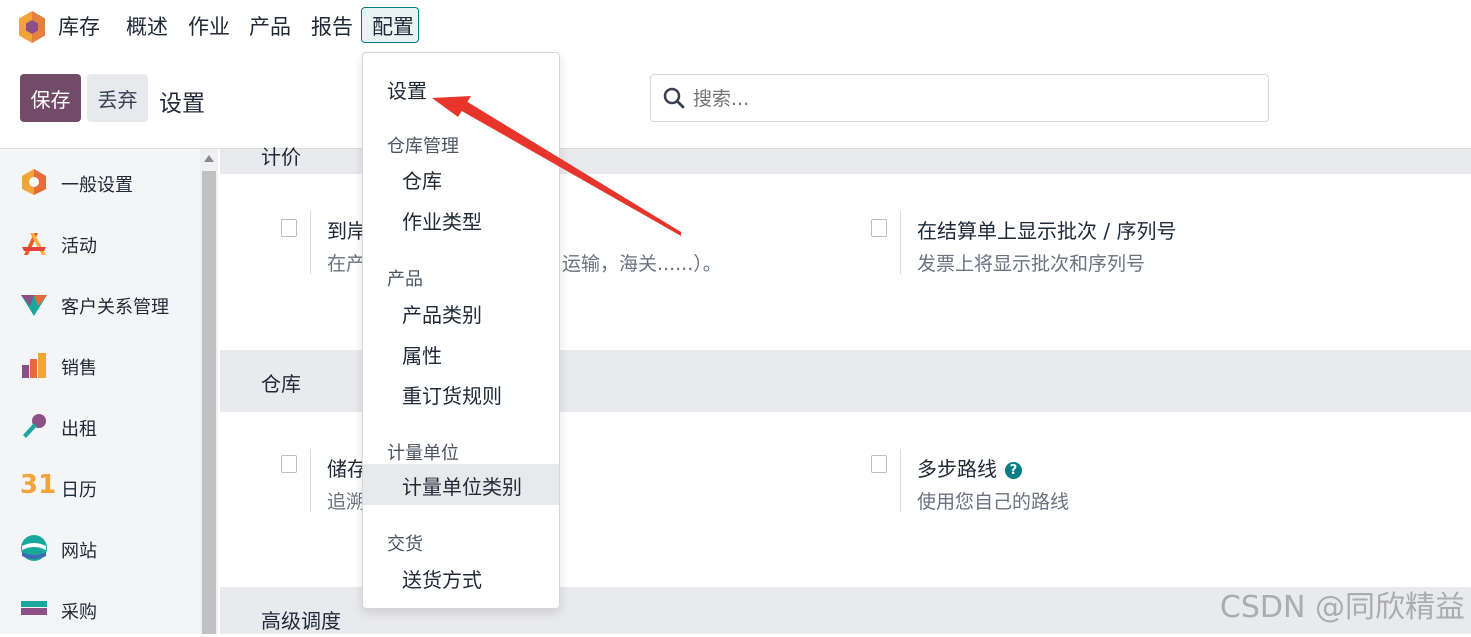  What do you see at coordinates (422, 356) in the screenshot?
I see `dropdown-item-label: 属性` at bounding box center [422, 356].